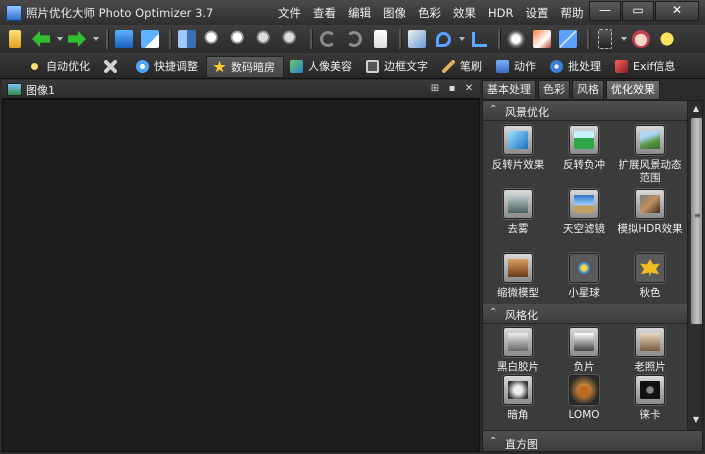 The width and height of the screenshot is (705, 454). I want to click on effect-label: 小星球, so click(584, 293).